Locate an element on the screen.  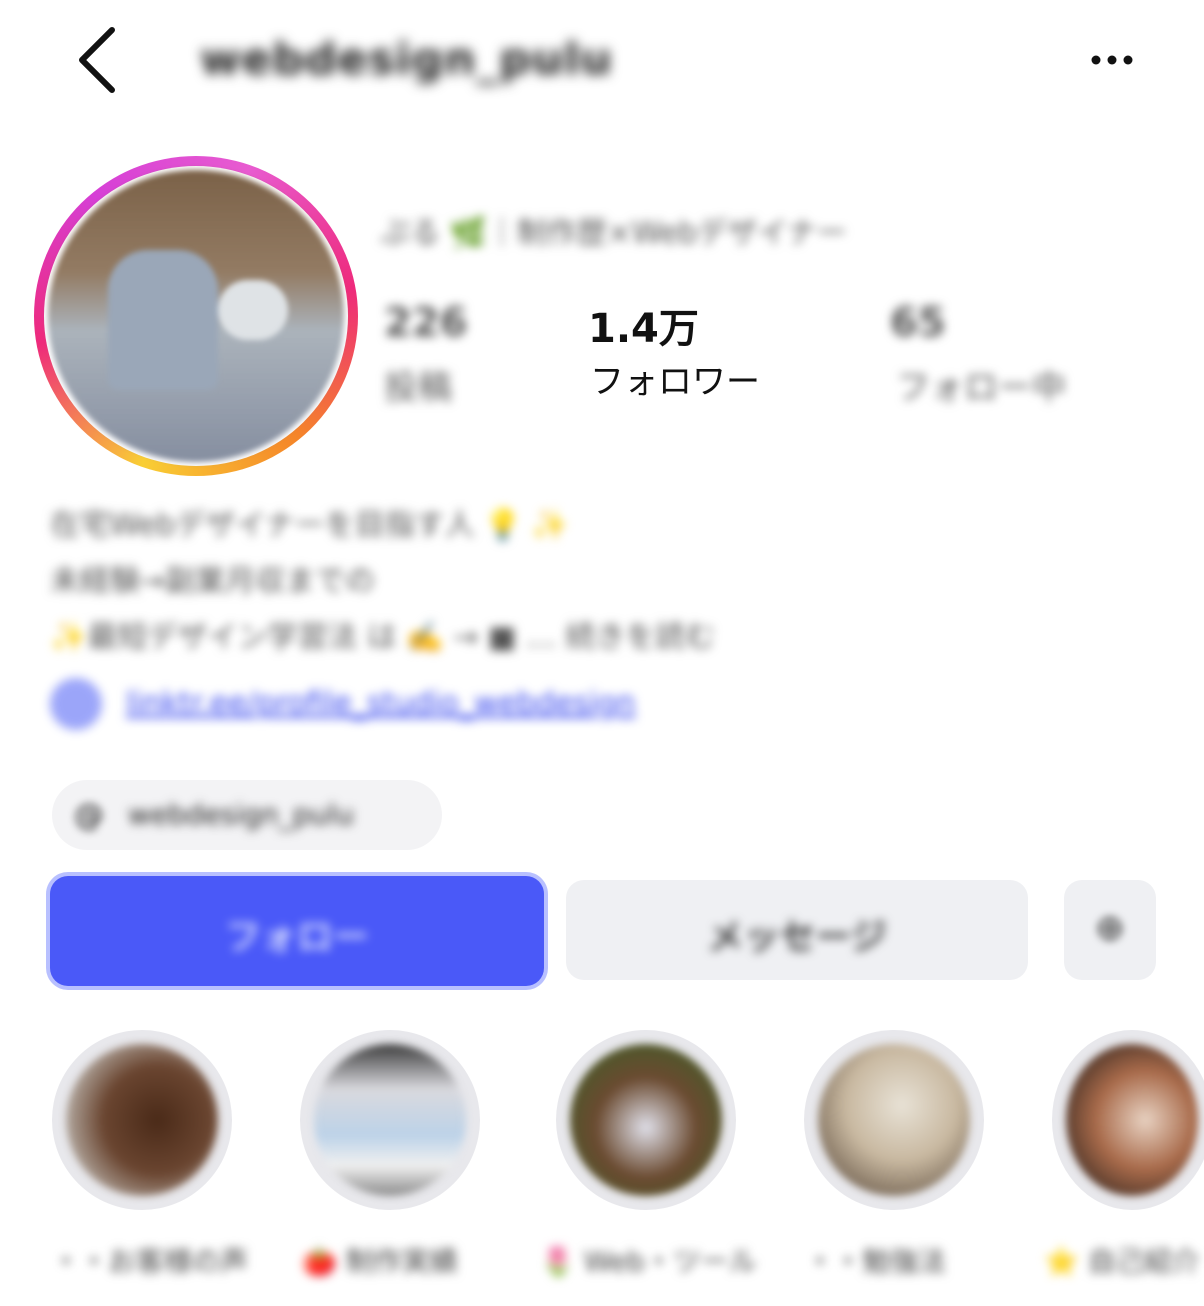
following-count: 65 is located at coordinates (918, 323).